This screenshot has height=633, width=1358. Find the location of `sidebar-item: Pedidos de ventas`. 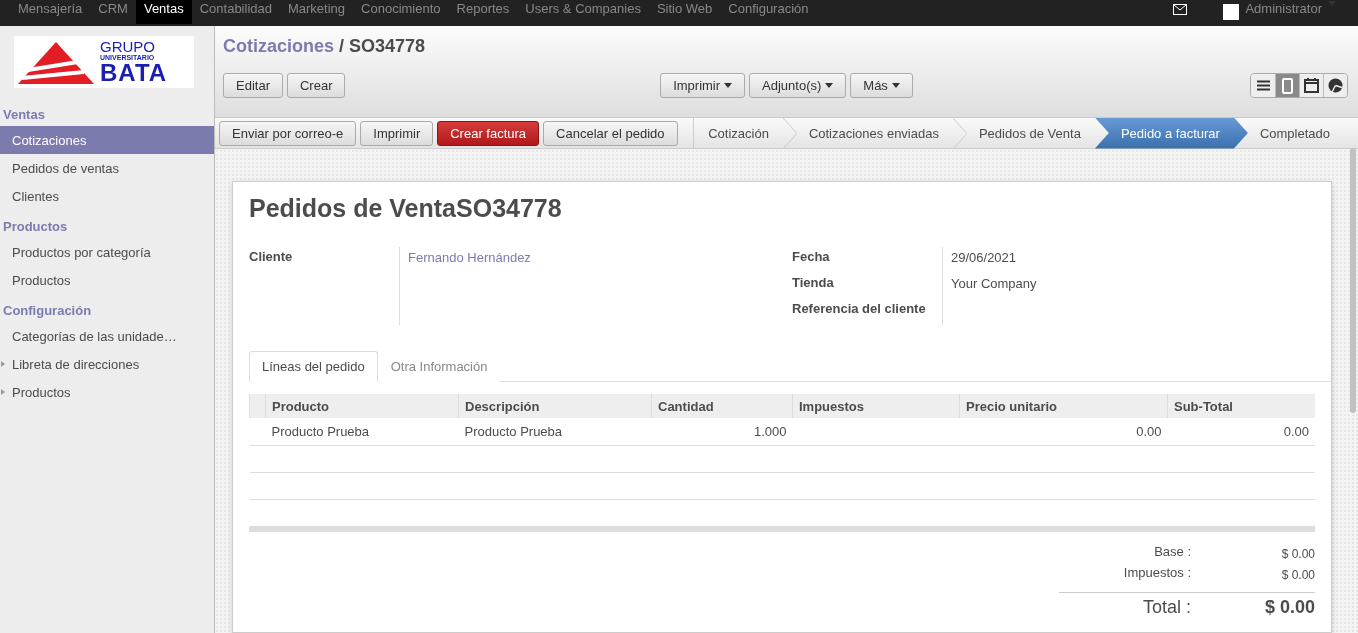

sidebar-item: Pedidos de ventas is located at coordinates (107, 168).